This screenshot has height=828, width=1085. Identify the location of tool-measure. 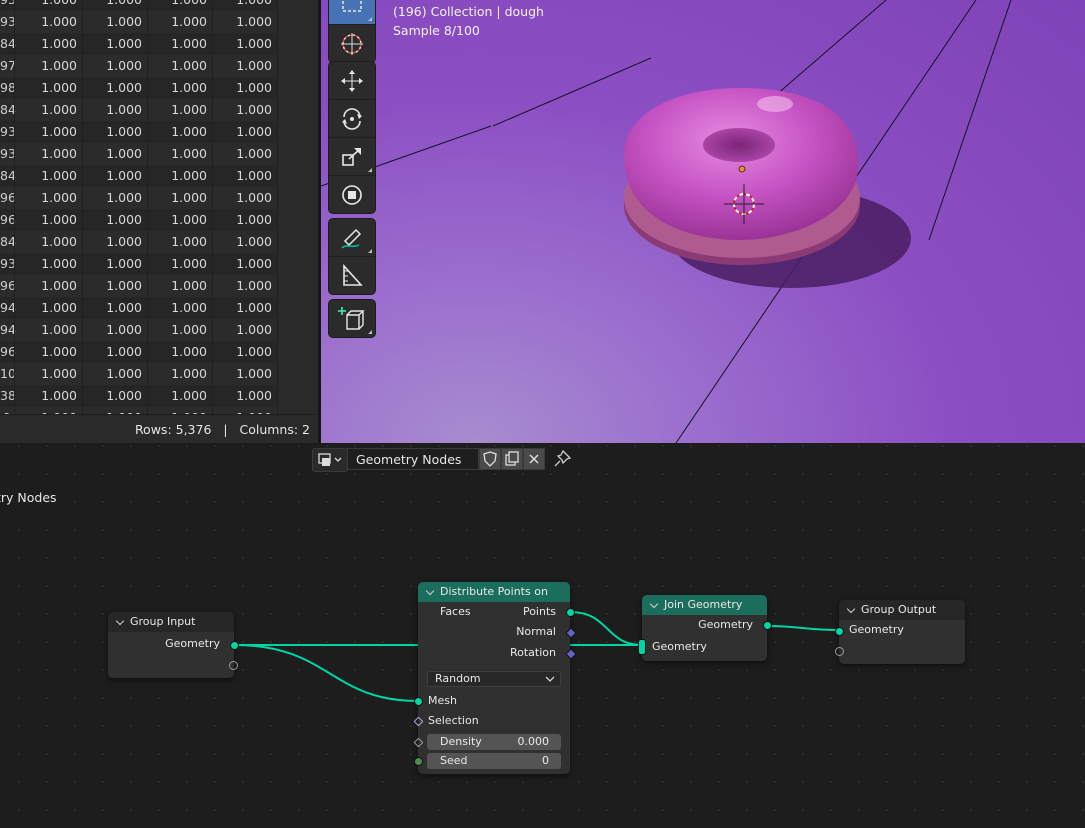
(352, 275).